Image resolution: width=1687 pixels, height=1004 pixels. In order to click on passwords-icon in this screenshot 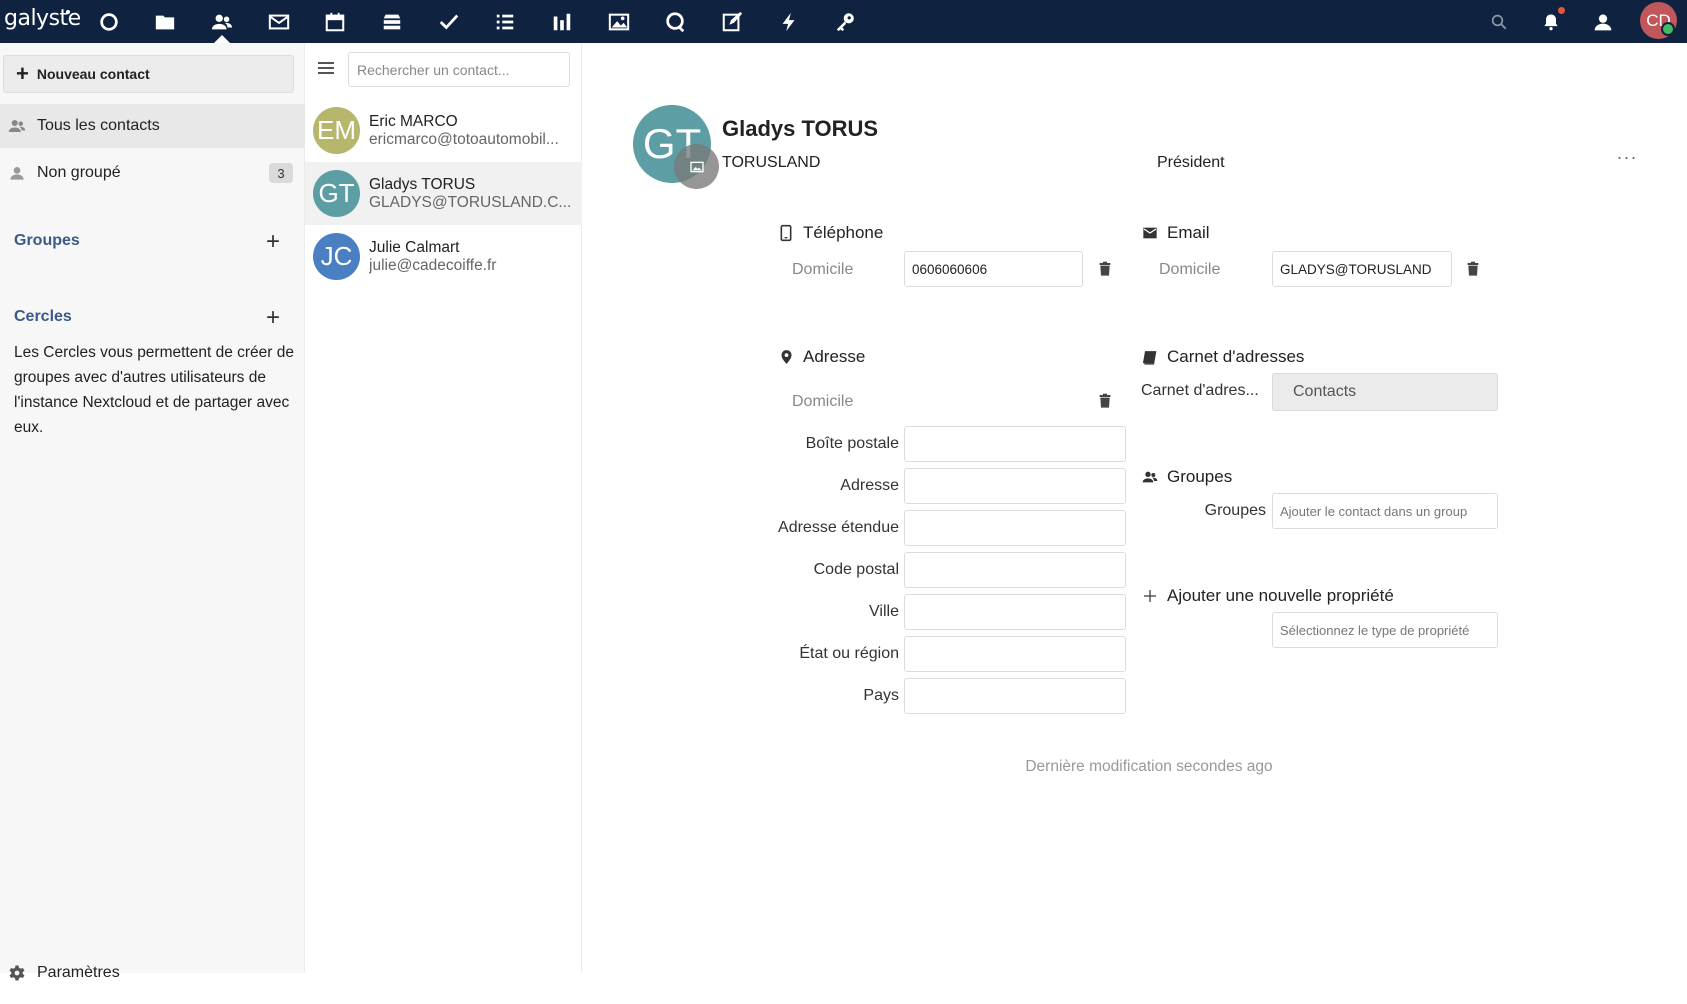, I will do `click(846, 22)`.